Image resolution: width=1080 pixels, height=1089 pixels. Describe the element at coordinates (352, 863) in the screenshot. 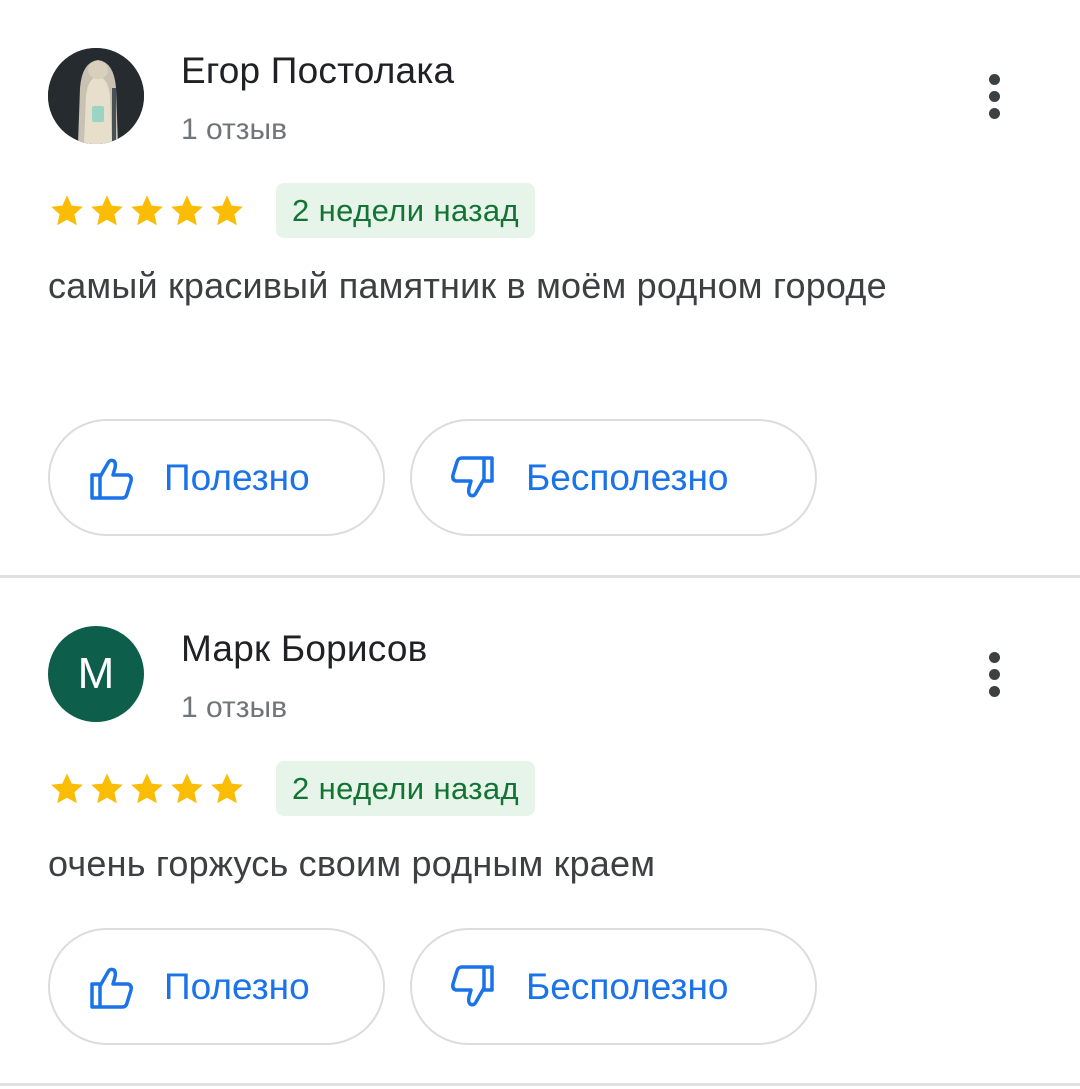

I see `review-text: очень горжусь своим родным краем` at that location.